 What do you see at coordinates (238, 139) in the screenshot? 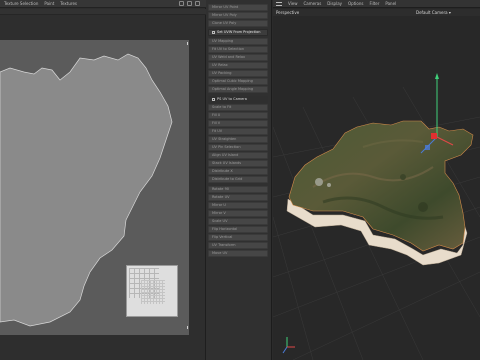
I see `cmd-uv-straighten: UV Straighten` at bounding box center [238, 139].